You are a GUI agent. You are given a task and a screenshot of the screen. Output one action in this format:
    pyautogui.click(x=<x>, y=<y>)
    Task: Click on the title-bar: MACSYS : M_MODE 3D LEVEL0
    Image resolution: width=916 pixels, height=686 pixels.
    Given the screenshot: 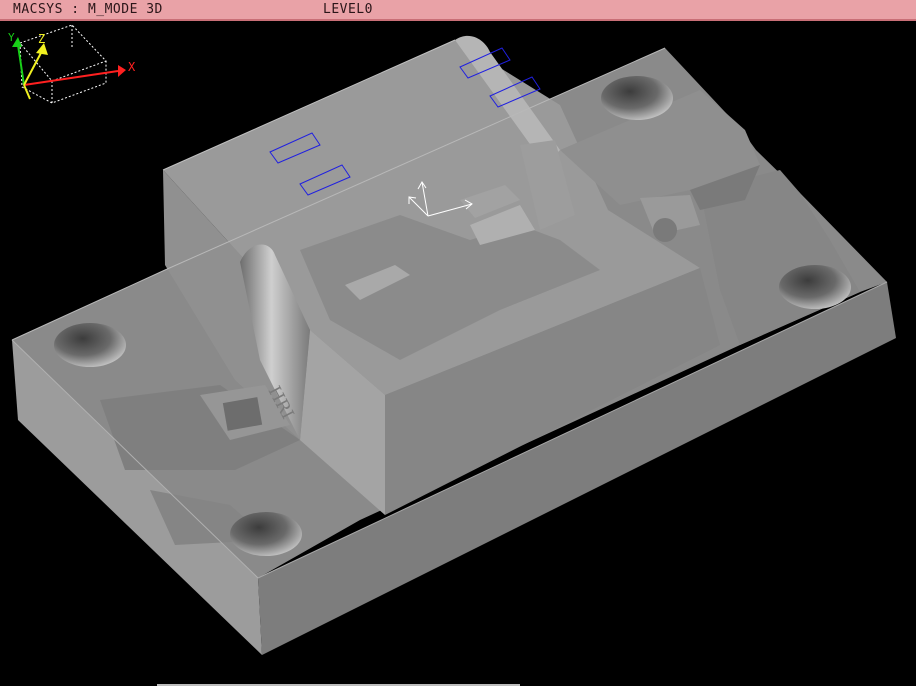 What is the action you would take?
    pyautogui.click(x=458, y=10)
    